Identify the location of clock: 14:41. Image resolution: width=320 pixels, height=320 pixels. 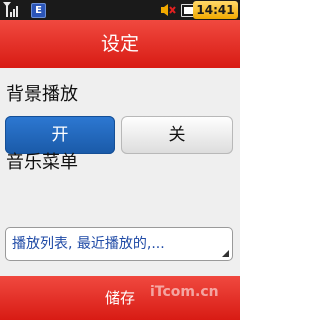
(215, 10).